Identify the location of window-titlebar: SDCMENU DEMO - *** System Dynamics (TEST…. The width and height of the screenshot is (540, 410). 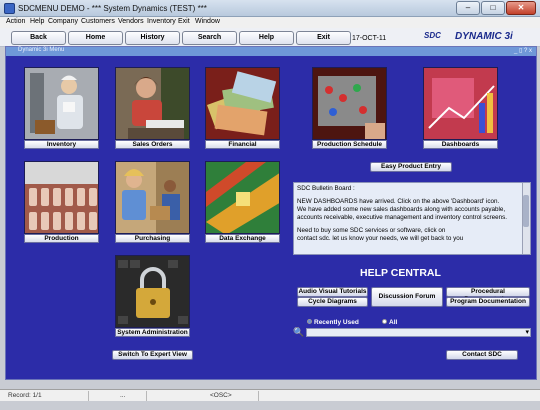
(270, 8).